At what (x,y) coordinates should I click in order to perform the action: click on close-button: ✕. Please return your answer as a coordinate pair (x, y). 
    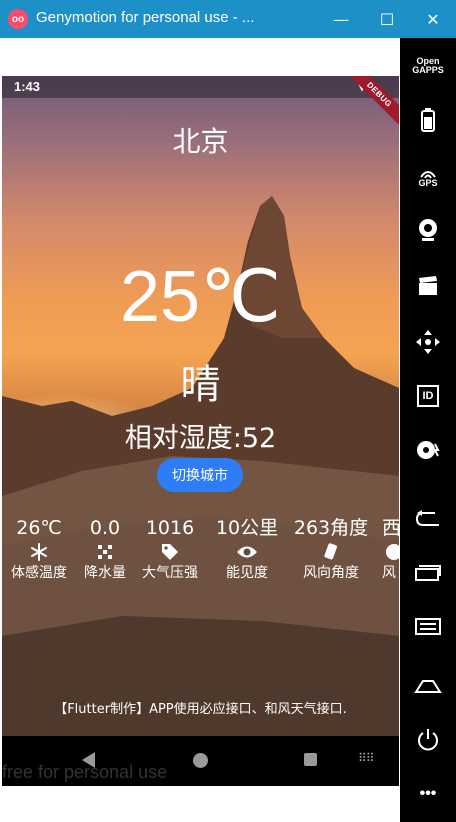
    Looking at the image, I should click on (433, 19).